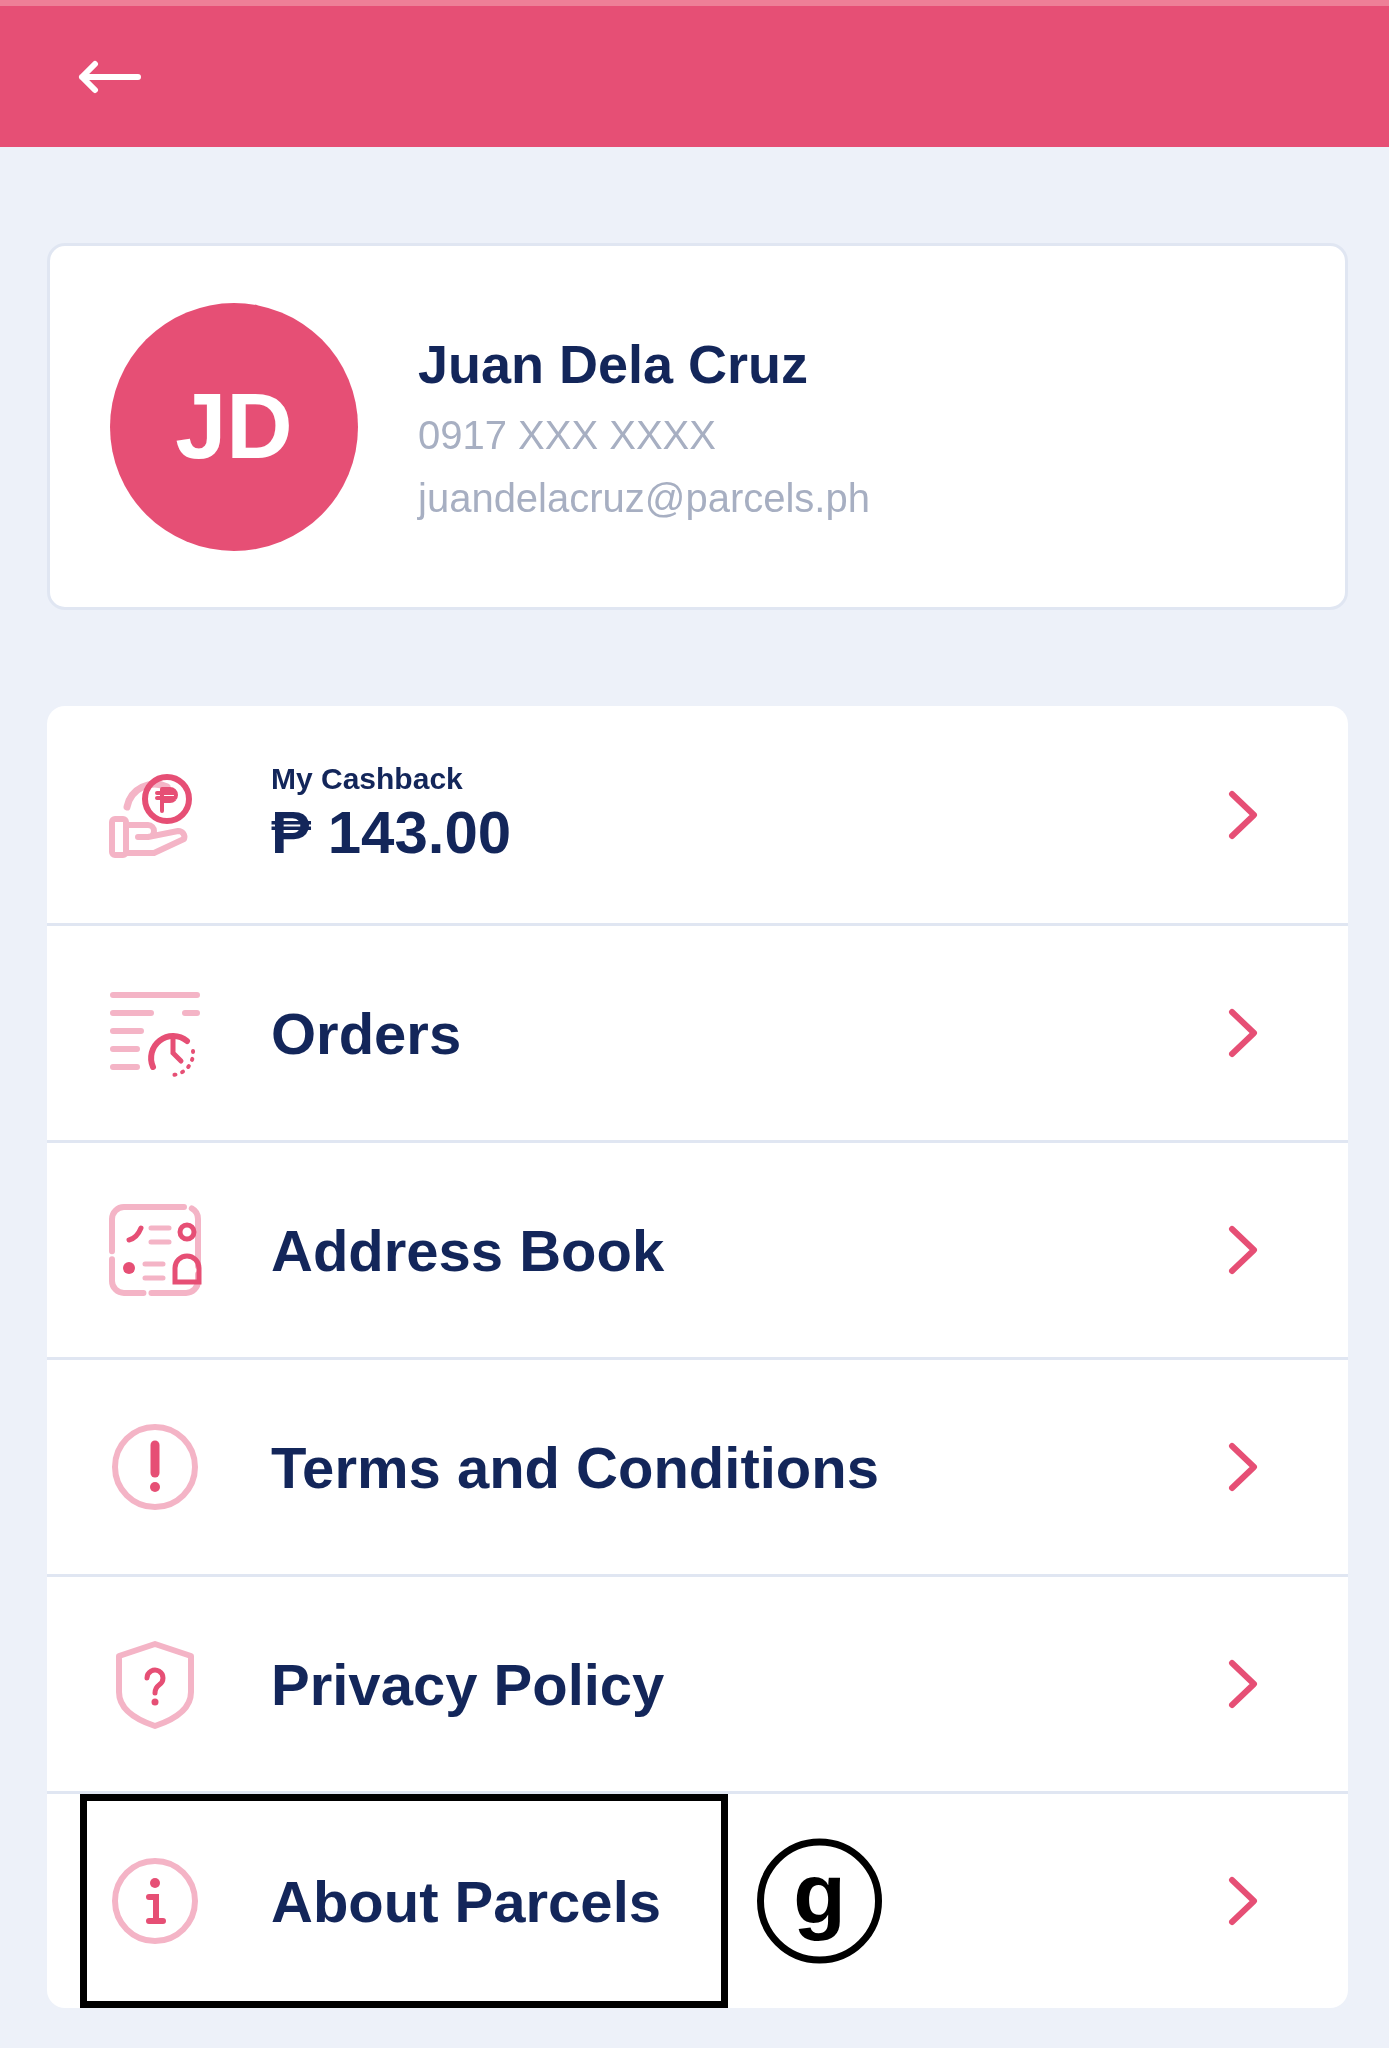 This screenshot has height=2048, width=1389. Describe the element at coordinates (155, 1250) in the screenshot. I see `address-book-icon` at that location.